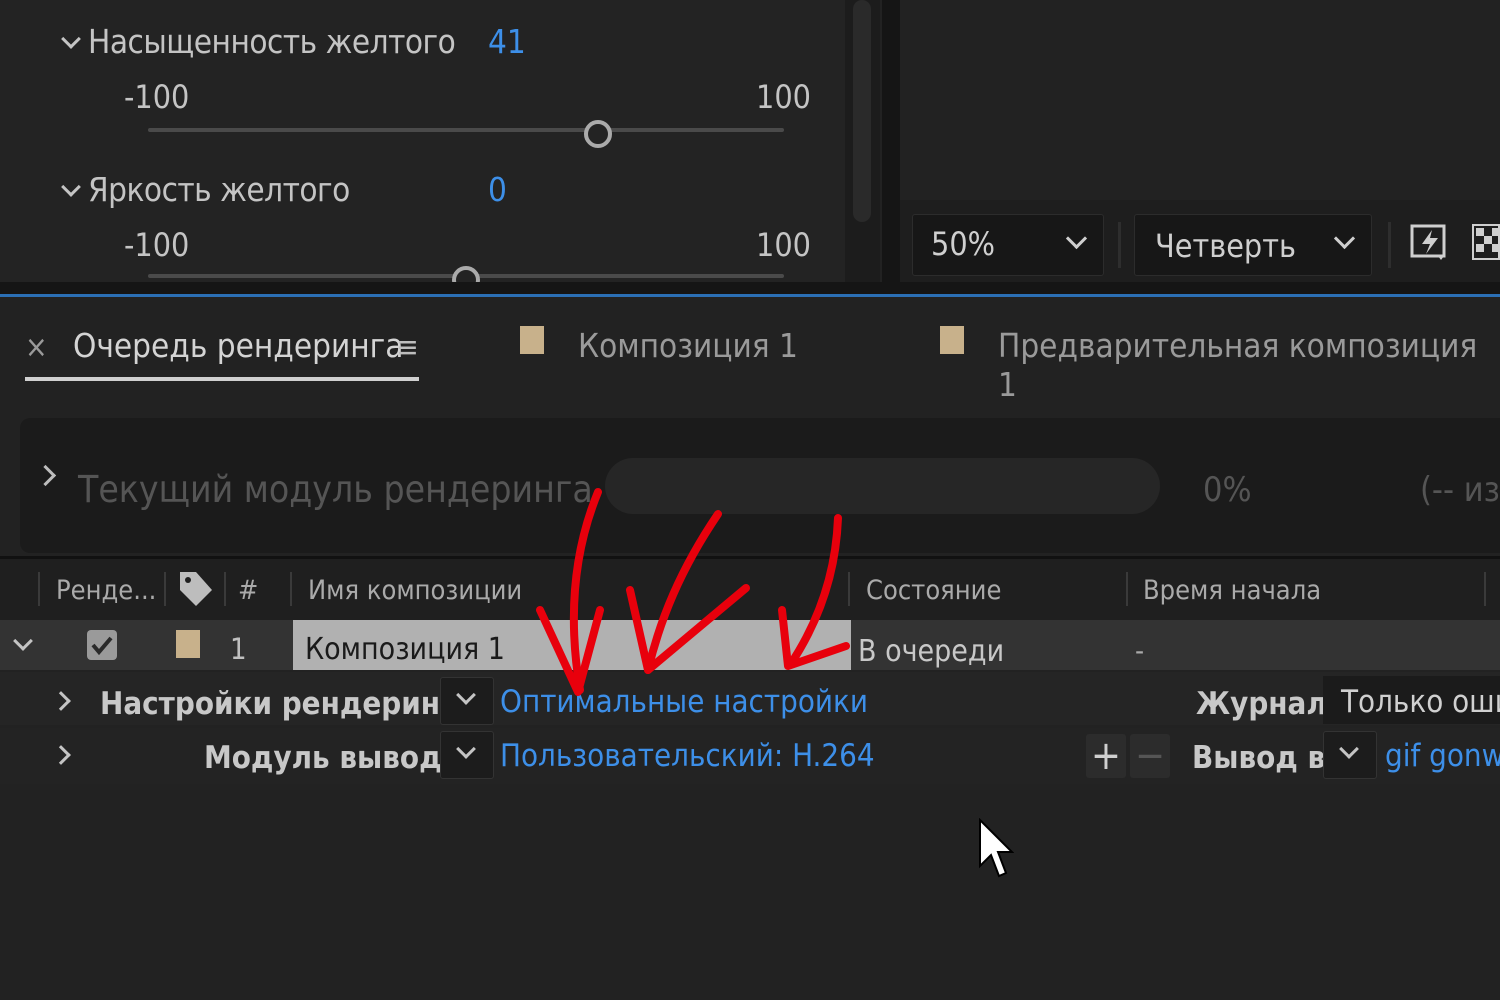 The height and width of the screenshot is (1000, 1500). Describe the element at coordinates (248, 590) in the screenshot. I see `column-header-number: #` at that location.